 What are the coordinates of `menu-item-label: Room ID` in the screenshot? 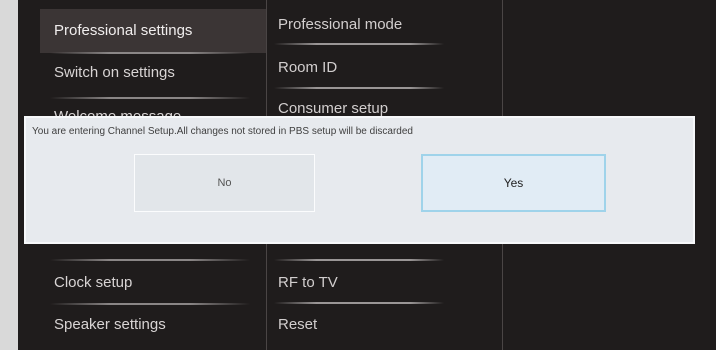 It's located at (308, 67).